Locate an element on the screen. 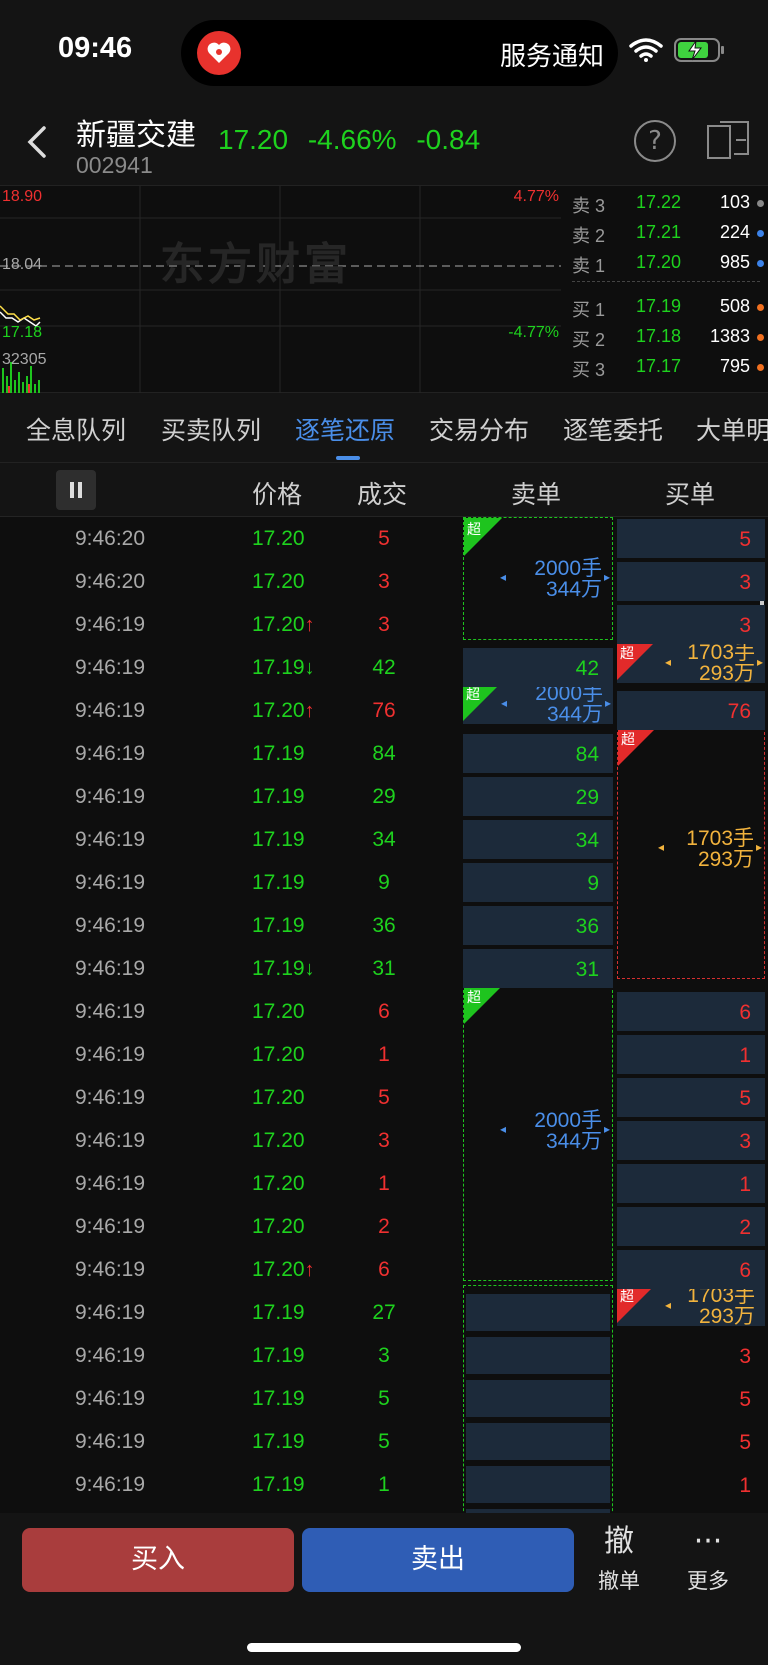 This screenshot has height=1665, width=768. help-icon: ? is located at coordinates (655, 141).